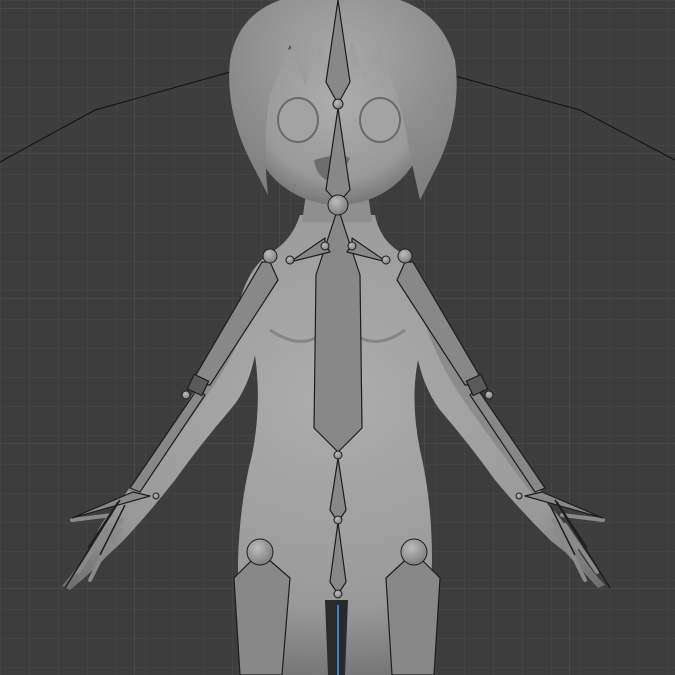  Describe the element at coordinates (489, 395) in the screenshot. I see `right-elbow-joint` at that location.